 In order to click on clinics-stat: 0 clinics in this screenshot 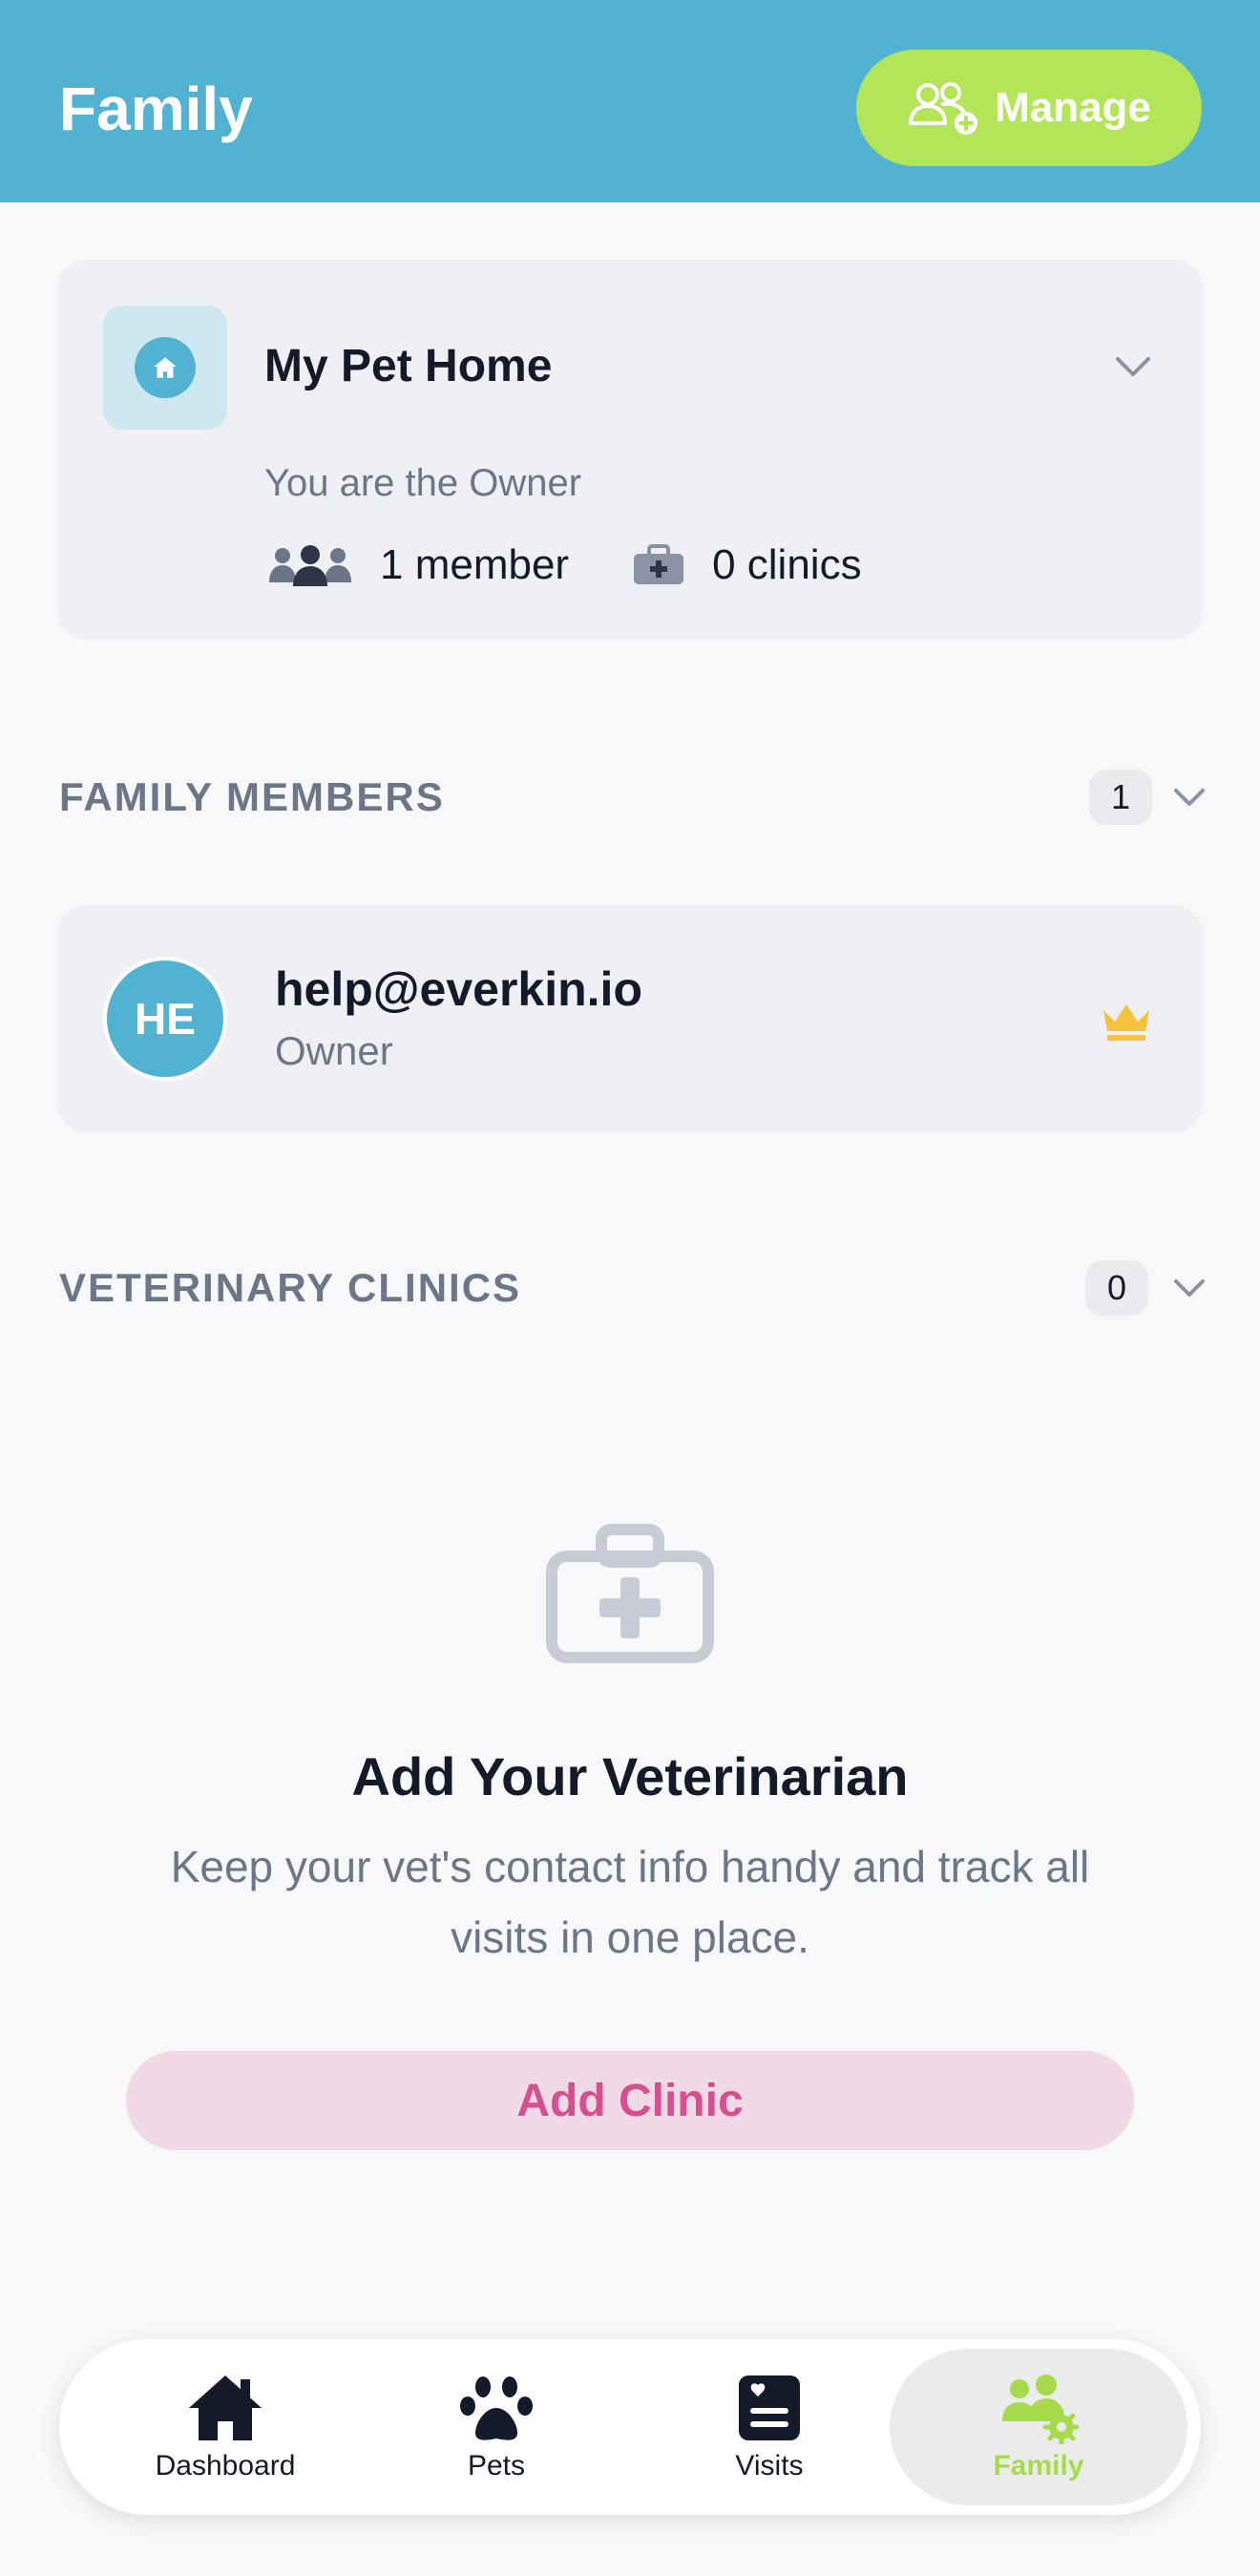, I will do `click(747, 565)`.